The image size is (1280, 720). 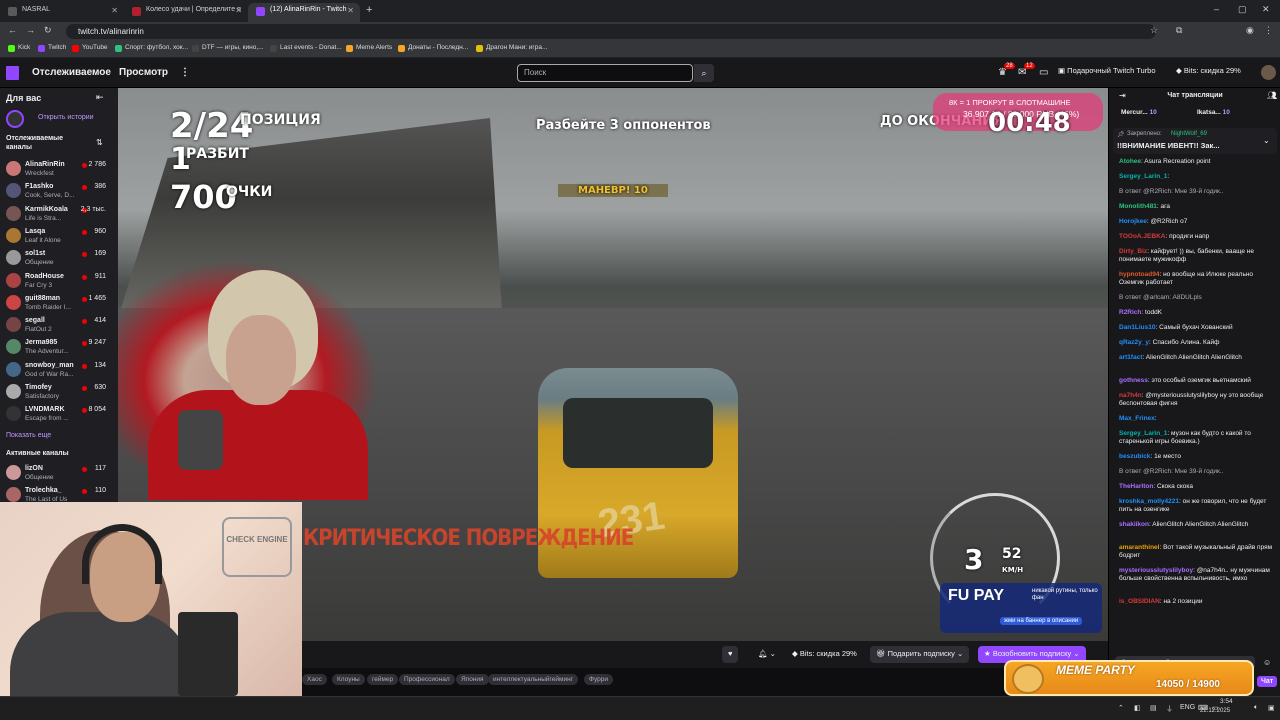 What do you see at coordinates (1256, 708) in the screenshot?
I see `volume-icon: 🔈︎` at bounding box center [1256, 708].